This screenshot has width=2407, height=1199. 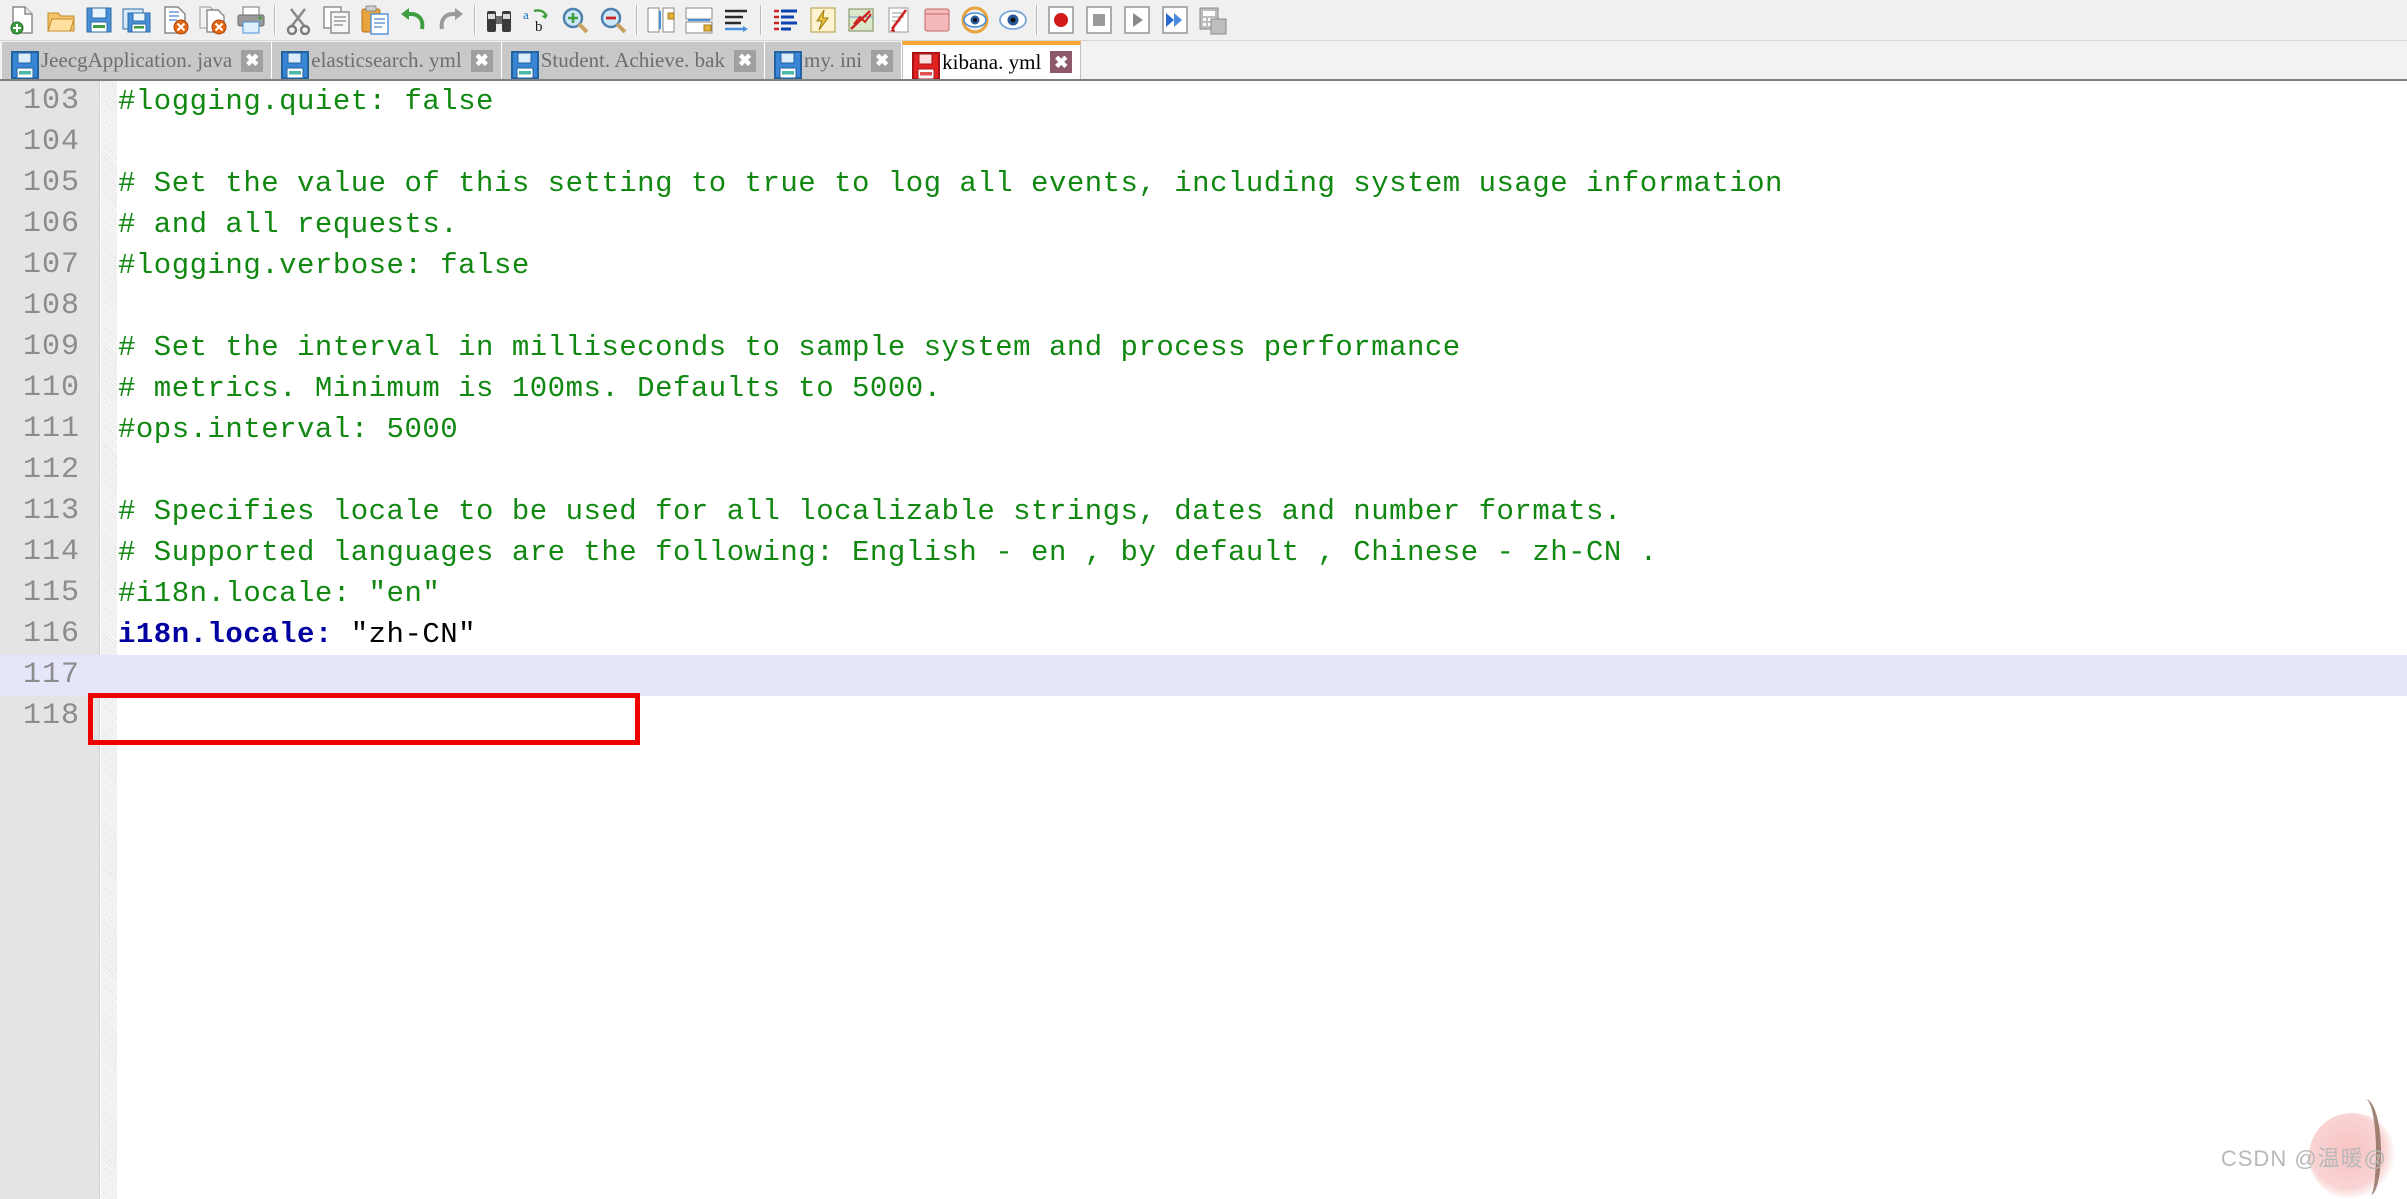 What do you see at coordinates (1203, 470) in the screenshot?
I see `code-line: 112` at bounding box center [1203, 470].